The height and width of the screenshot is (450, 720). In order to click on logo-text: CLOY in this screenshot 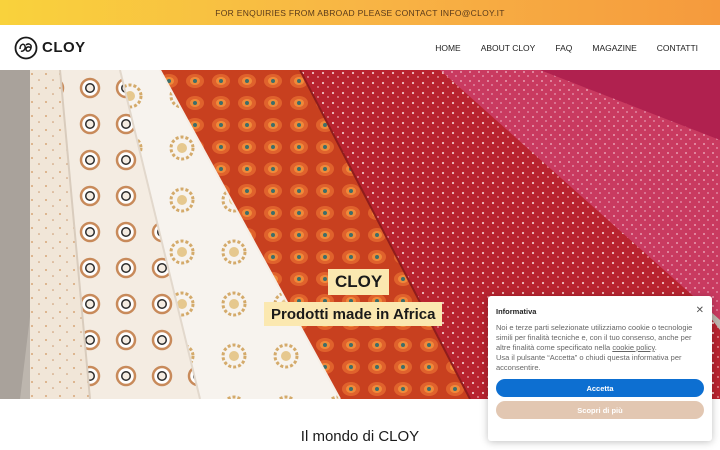, I will do `click(64, 47)`.